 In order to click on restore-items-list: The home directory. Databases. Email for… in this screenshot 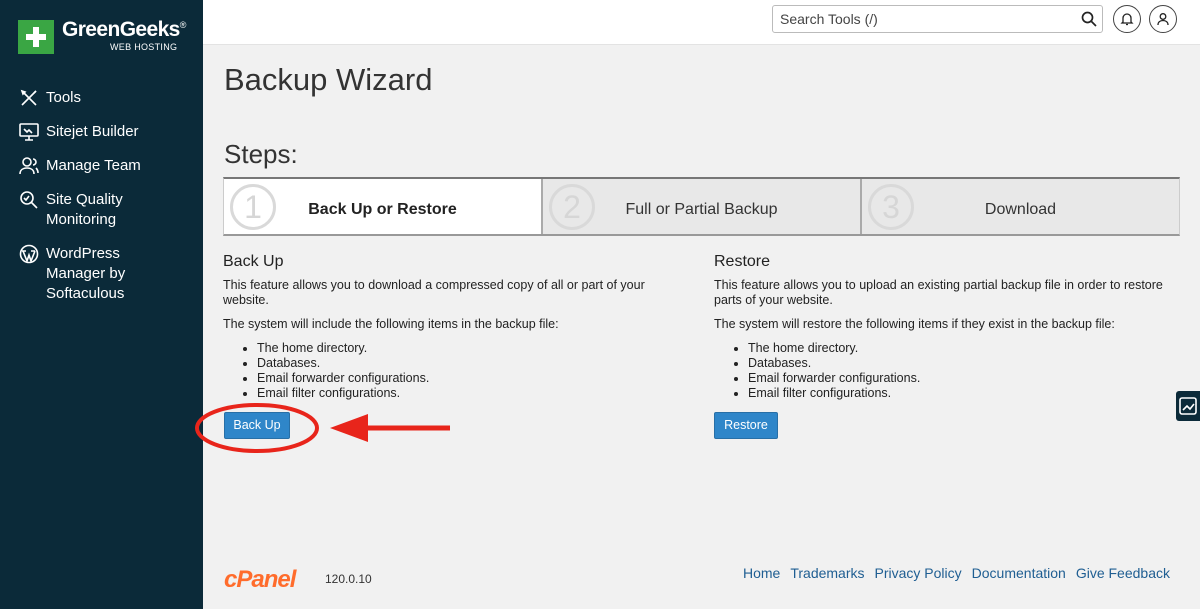, I will do `click(944, 371)`.